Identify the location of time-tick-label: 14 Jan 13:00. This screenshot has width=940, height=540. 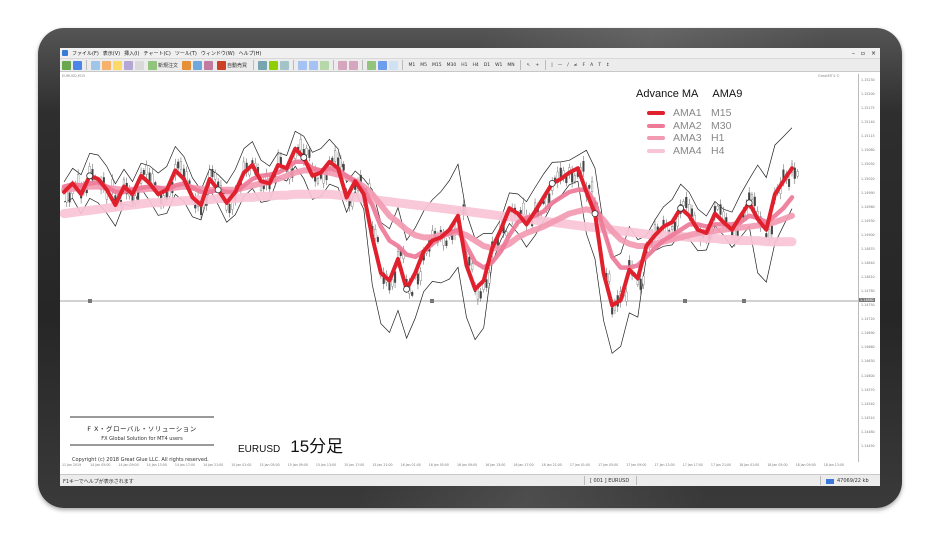
(156, 465).